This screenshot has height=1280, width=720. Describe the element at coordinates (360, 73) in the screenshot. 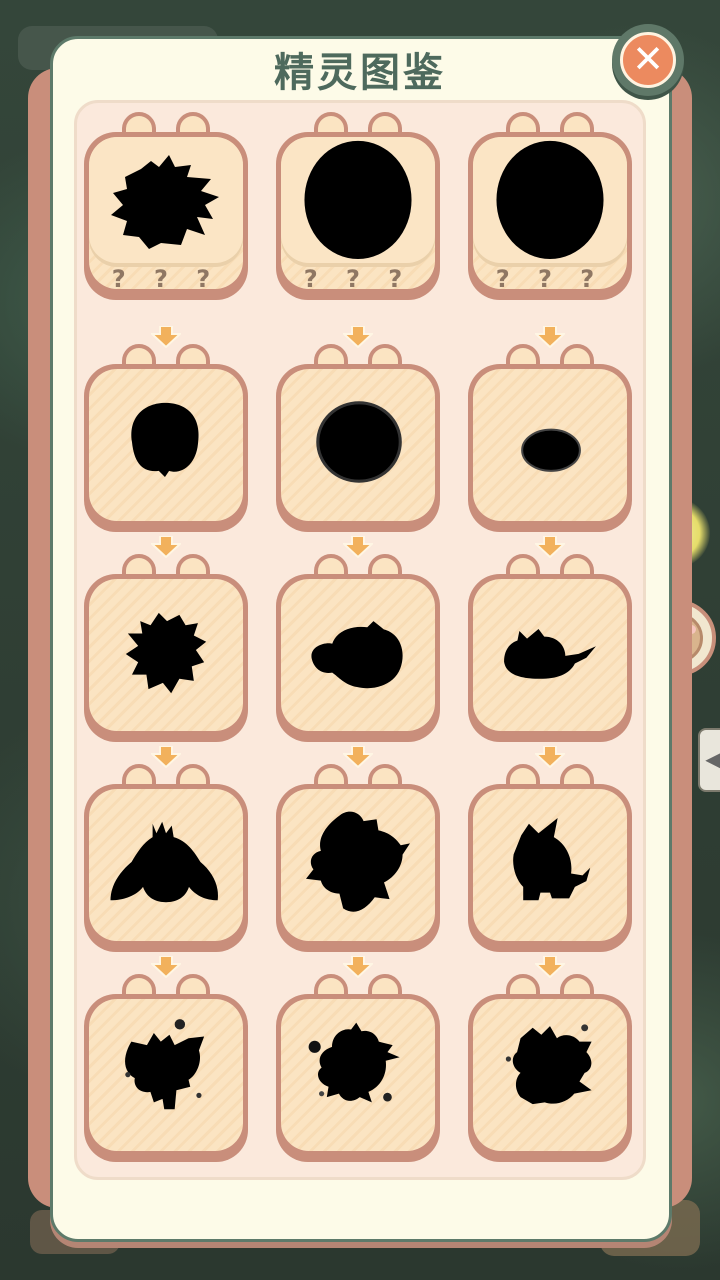

I see `panel-title: 精灵图鉴` at that location.